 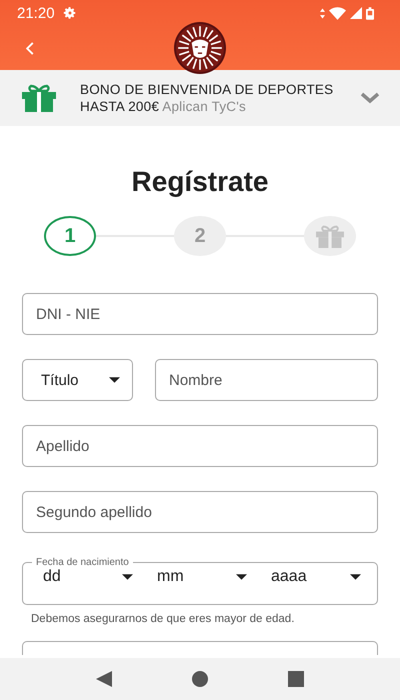 I want to click on bonus-text: BONO DE BIENVENIDA DE DEPORTES HASTA 200€ Aplican TyC's, so click(x=207, y=98).